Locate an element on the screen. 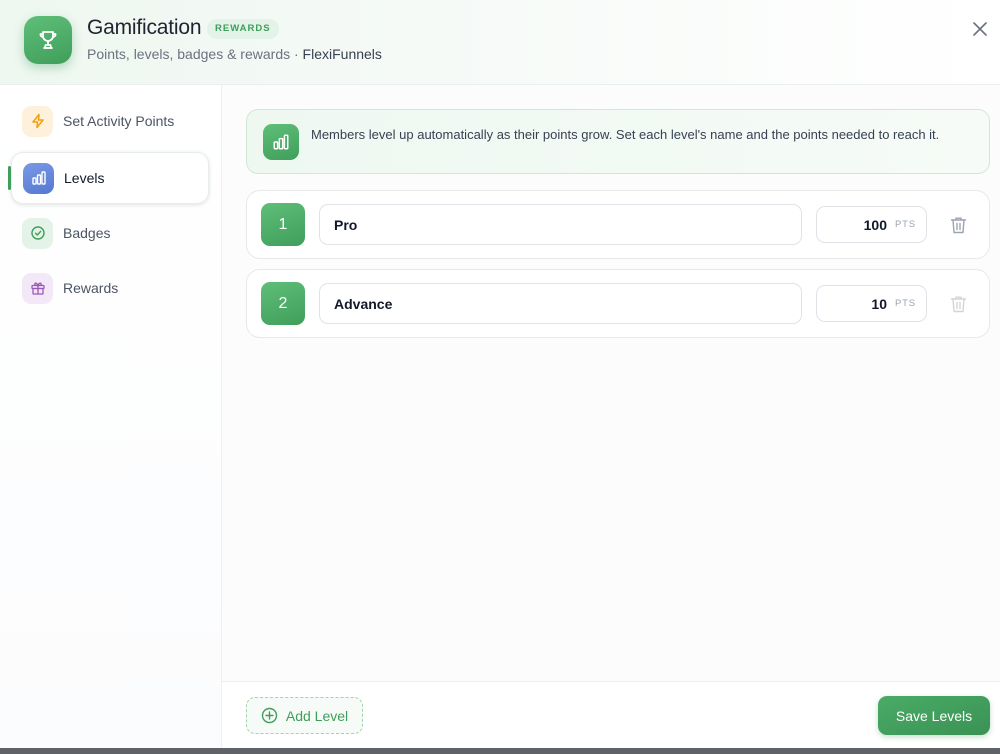 Image resolution: width=1000 pixels, height=754 pixels. sidebar-item-label: Set Activity Points is located at coordinates (119, 121).